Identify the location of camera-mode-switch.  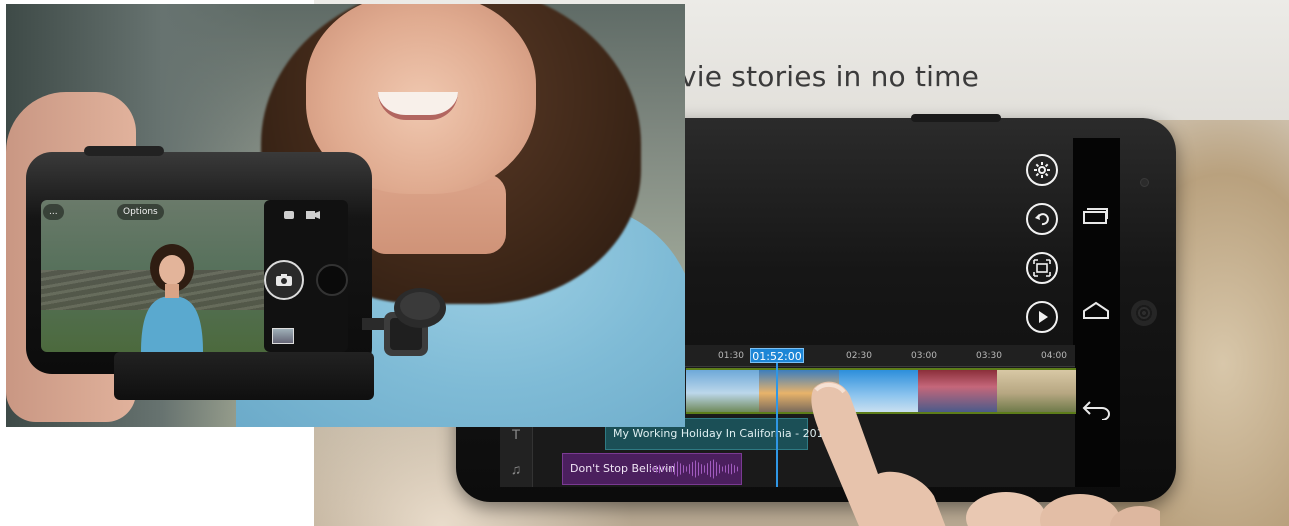
(302, 215).